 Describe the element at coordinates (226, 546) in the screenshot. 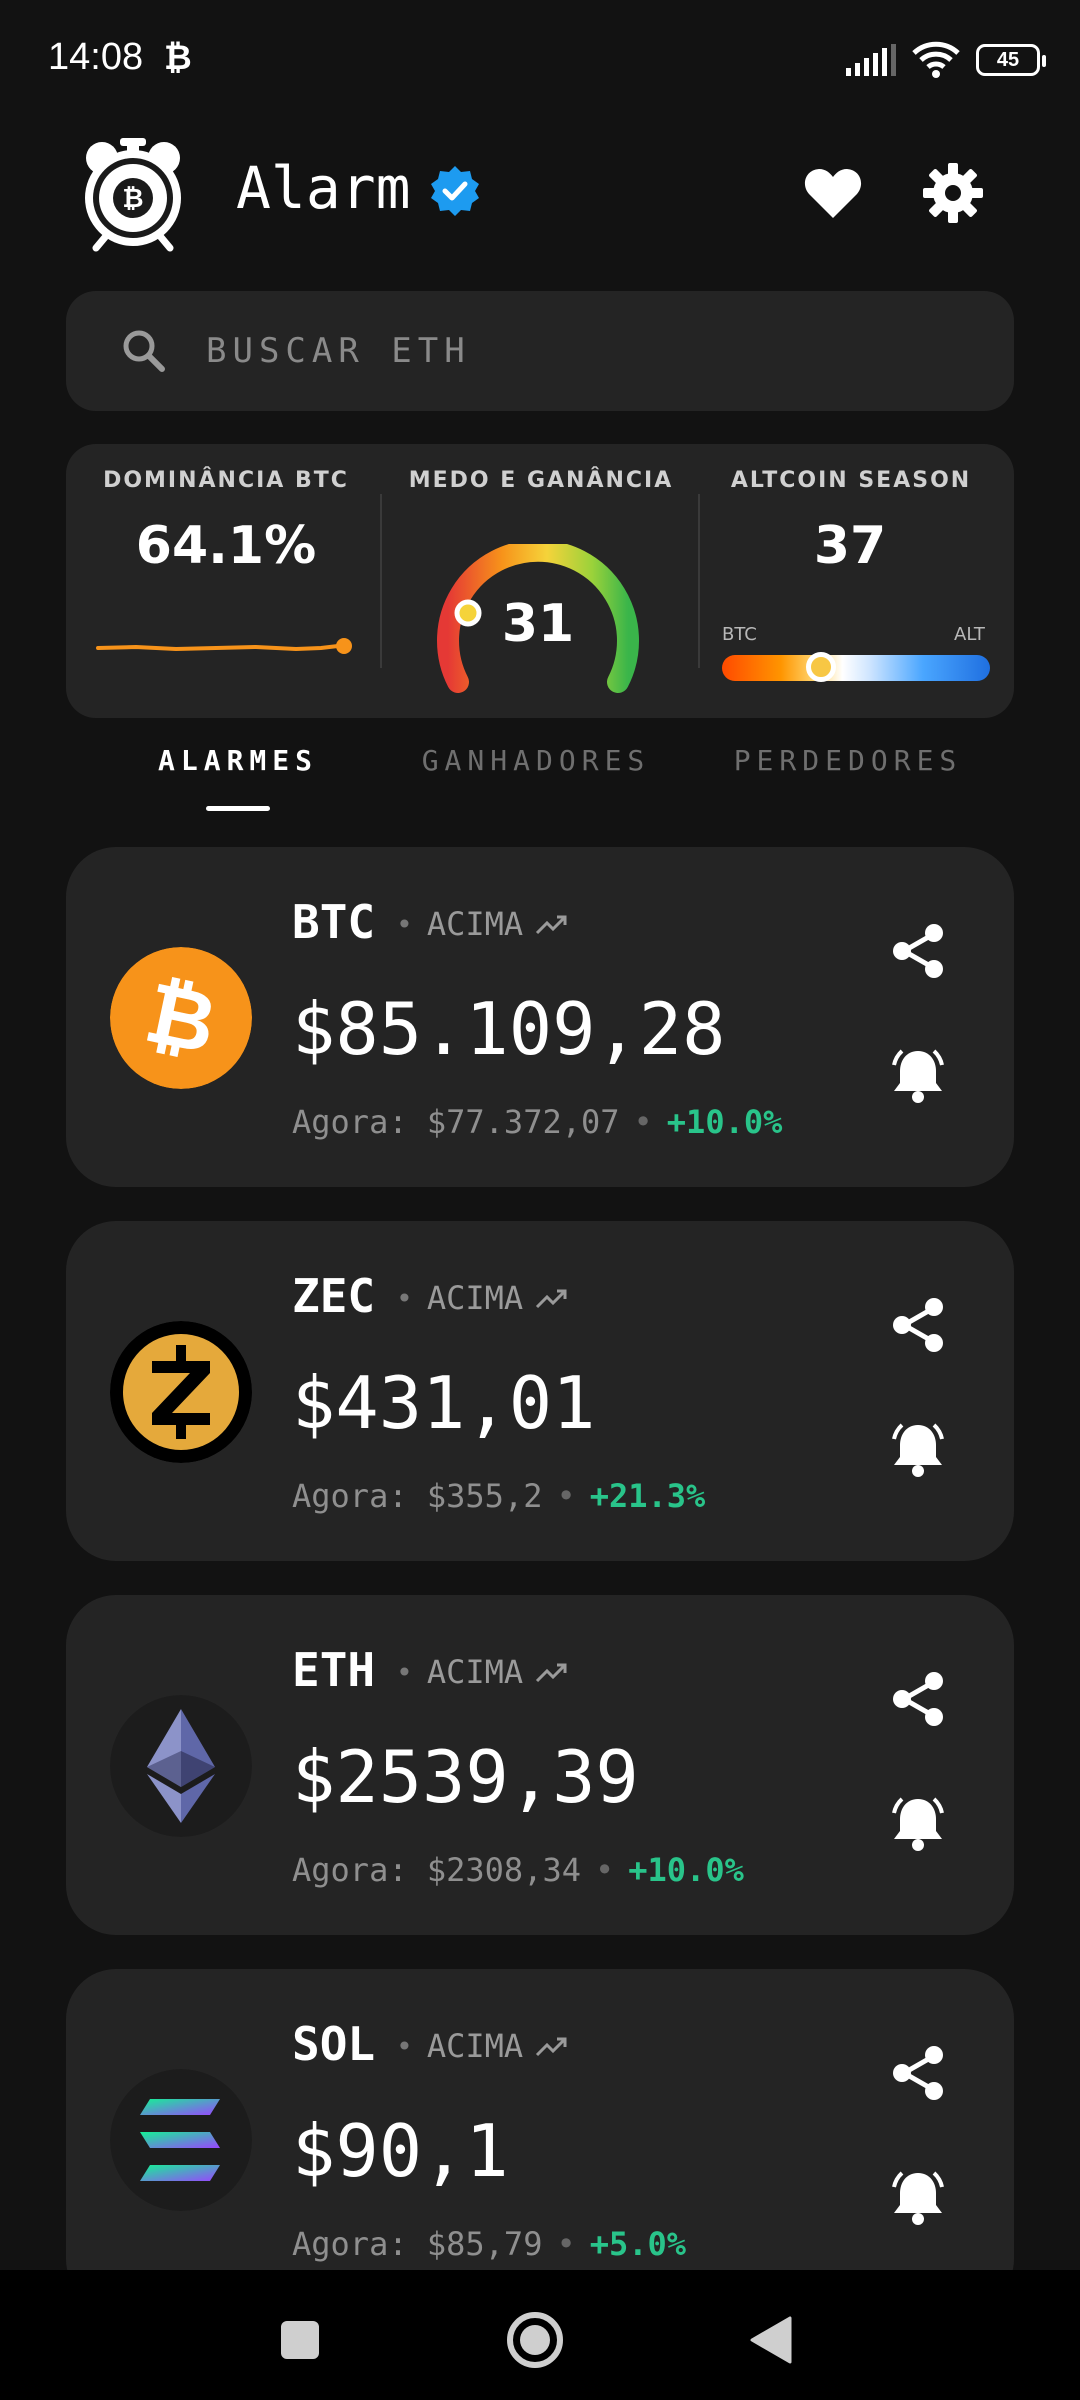

I see `dominance-value: 64.1%` at that location.